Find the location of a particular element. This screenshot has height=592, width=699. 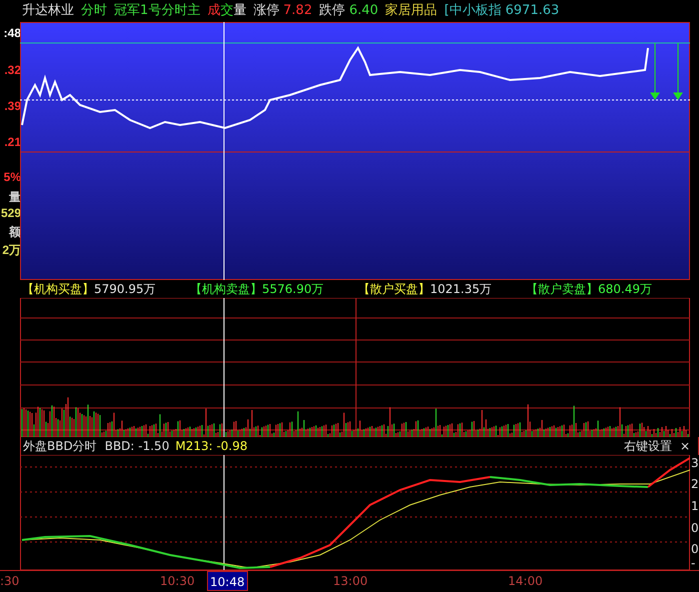

flow-value: 1021.35万 is located at coordinates (461, 289).